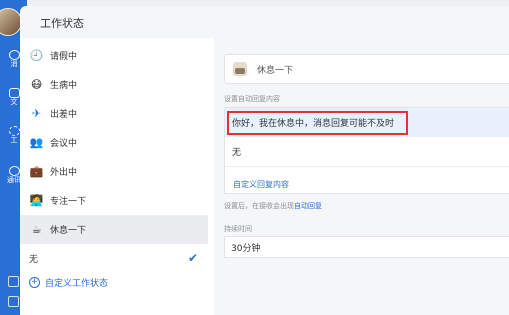 This screenshot has height=315, width=509. I want to click on status-label: 专注一下, so click(68, 202).